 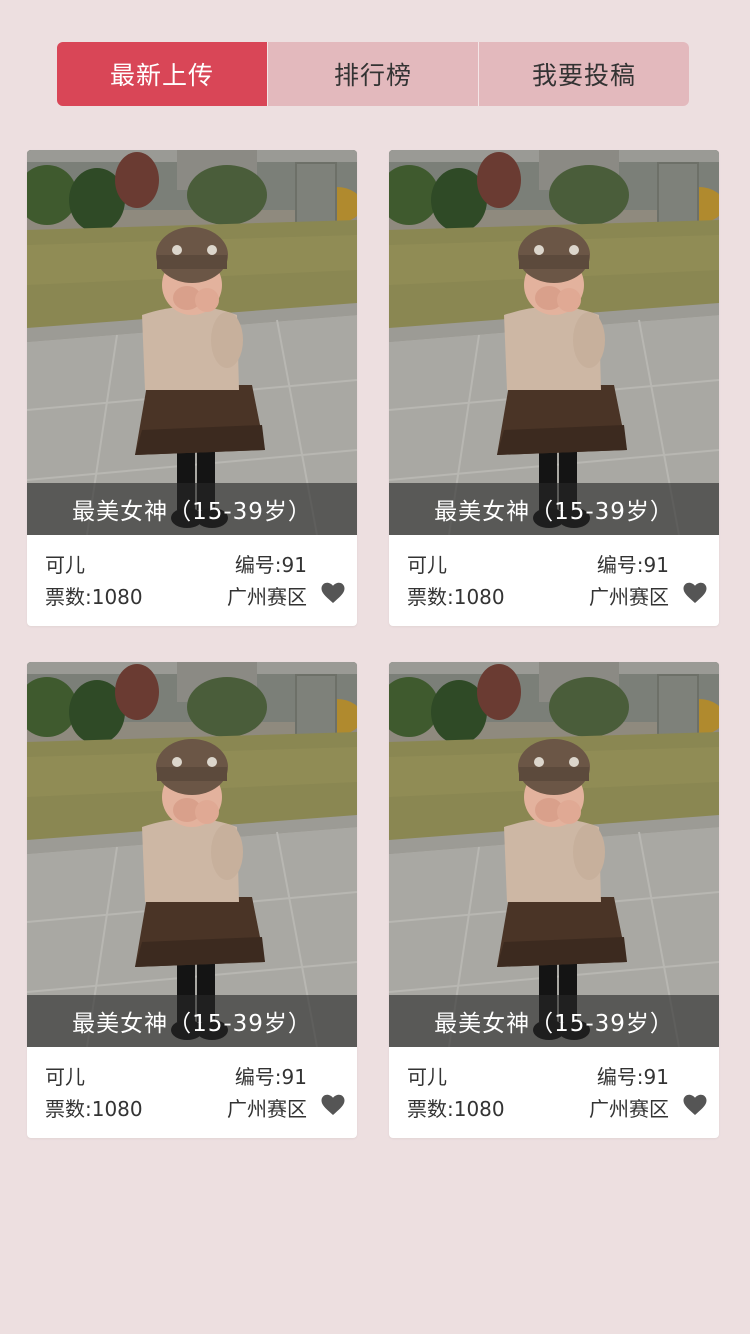 I want to click on tab-submit: 我要投稿, so click(x=584, y=74).